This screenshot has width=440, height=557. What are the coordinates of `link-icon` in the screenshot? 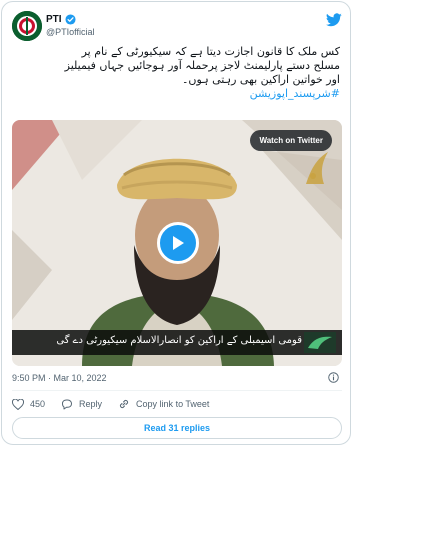 It's located at (124, 404).